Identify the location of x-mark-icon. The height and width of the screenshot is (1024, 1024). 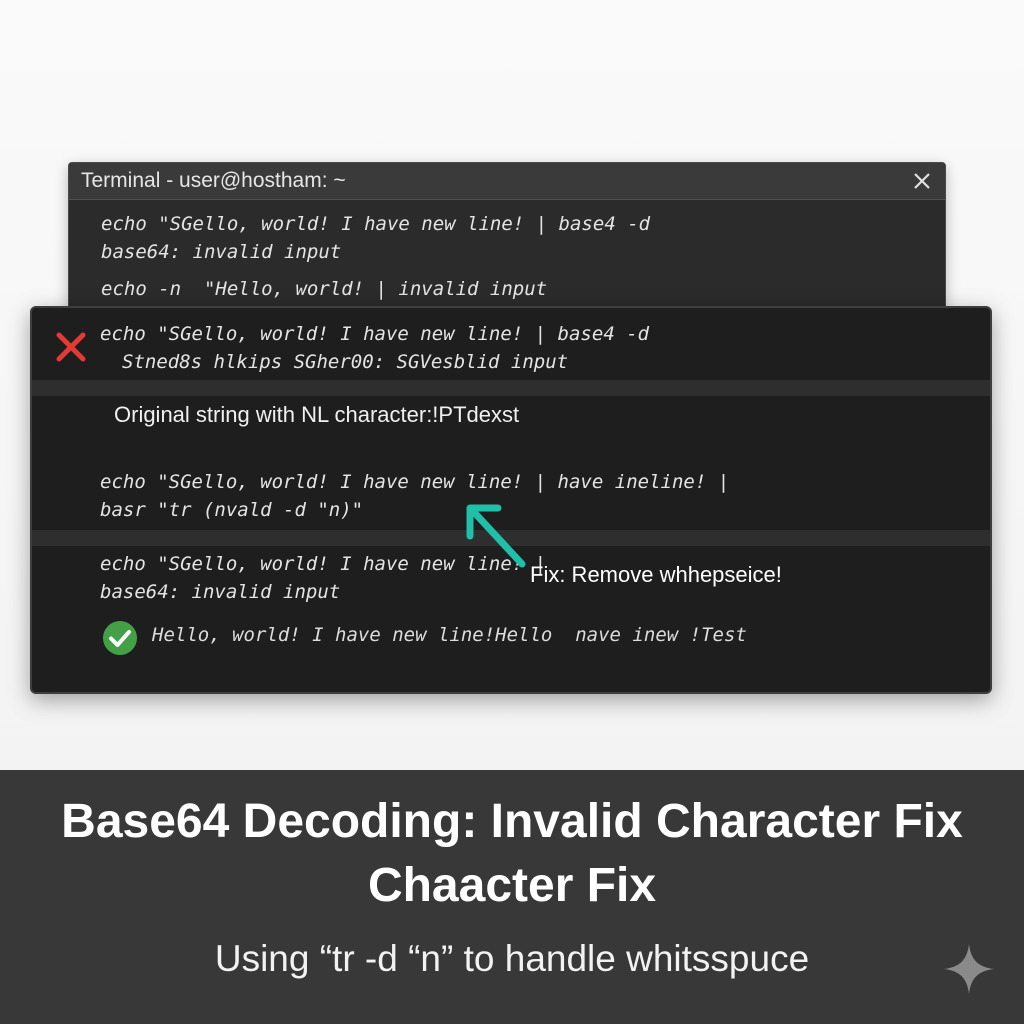
(71, 347).